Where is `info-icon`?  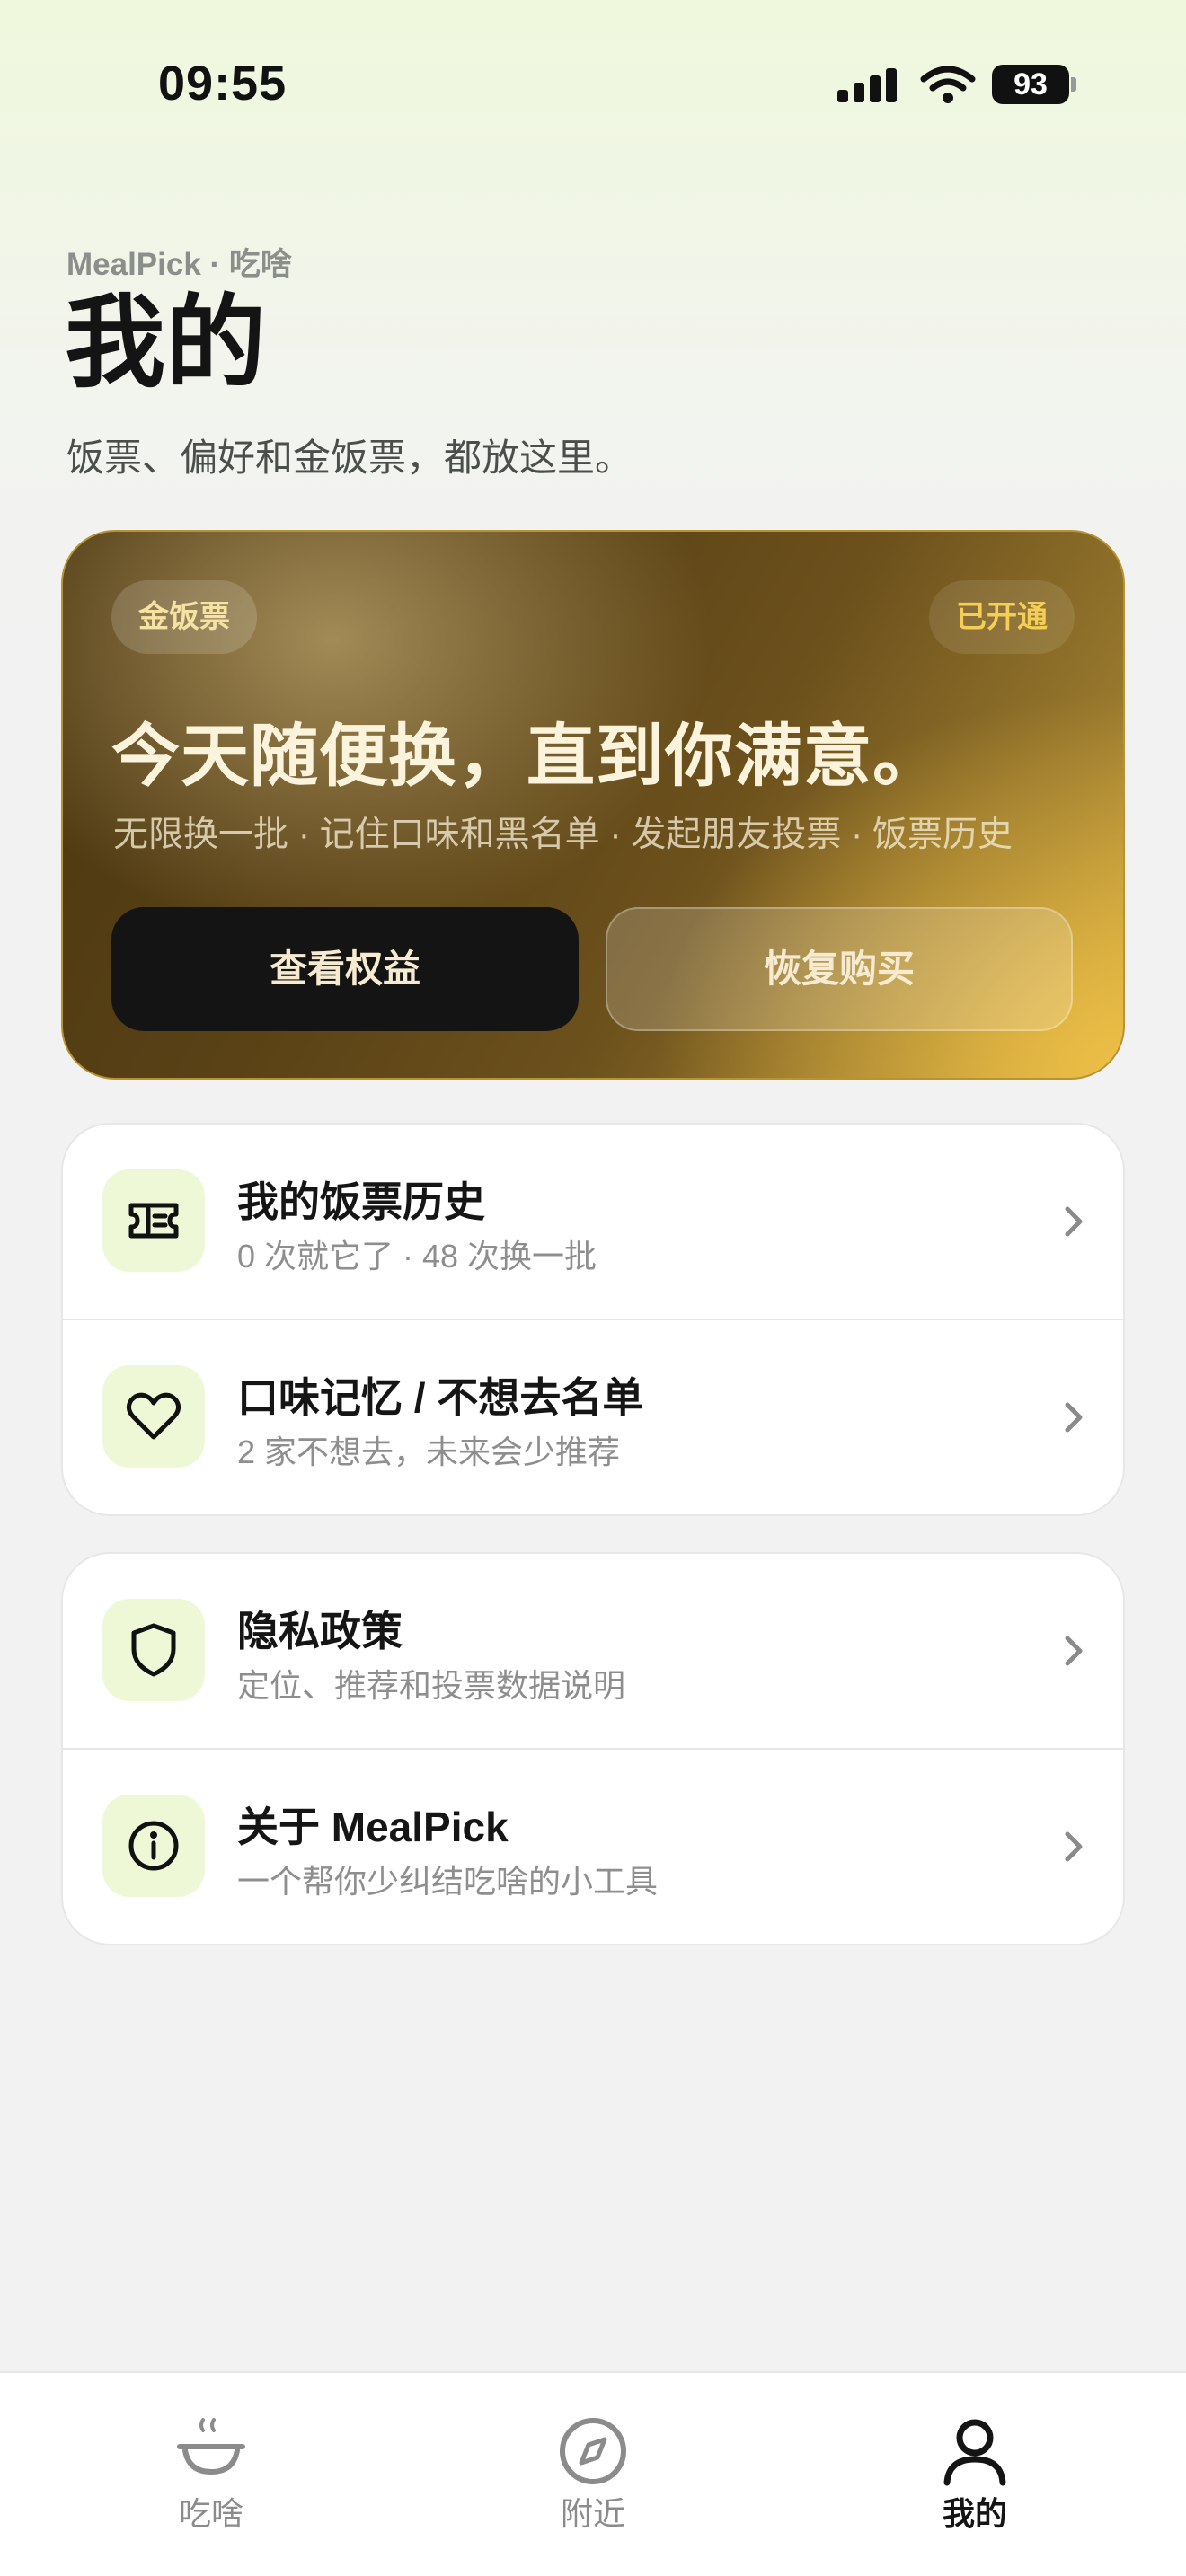 info-icon is located at coordinates (153, 1846).